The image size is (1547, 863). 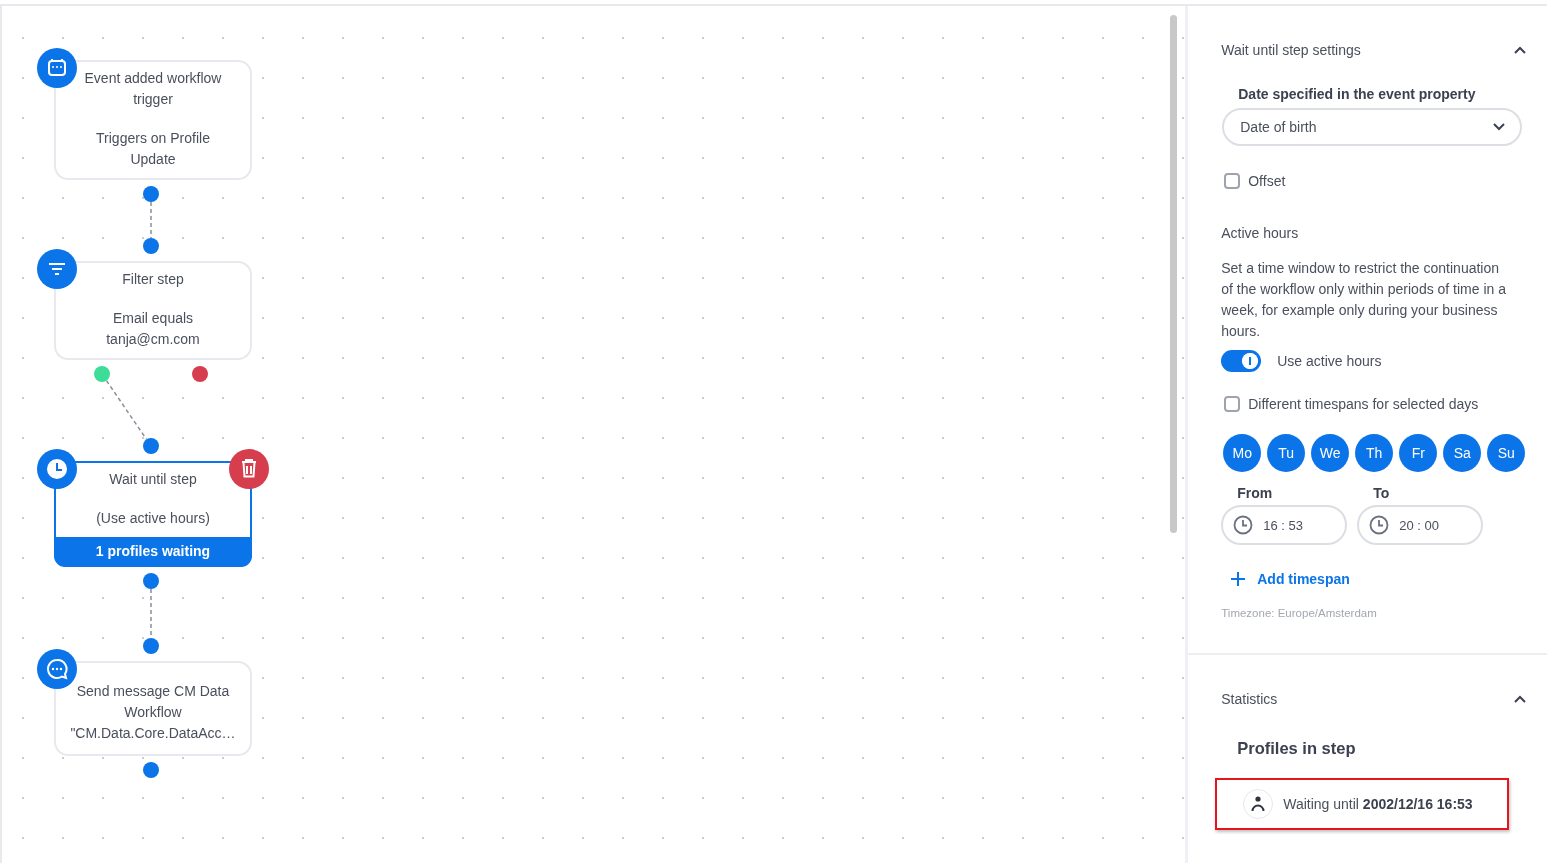 I want to click on plus-icon, so click(x=1238, y=579).